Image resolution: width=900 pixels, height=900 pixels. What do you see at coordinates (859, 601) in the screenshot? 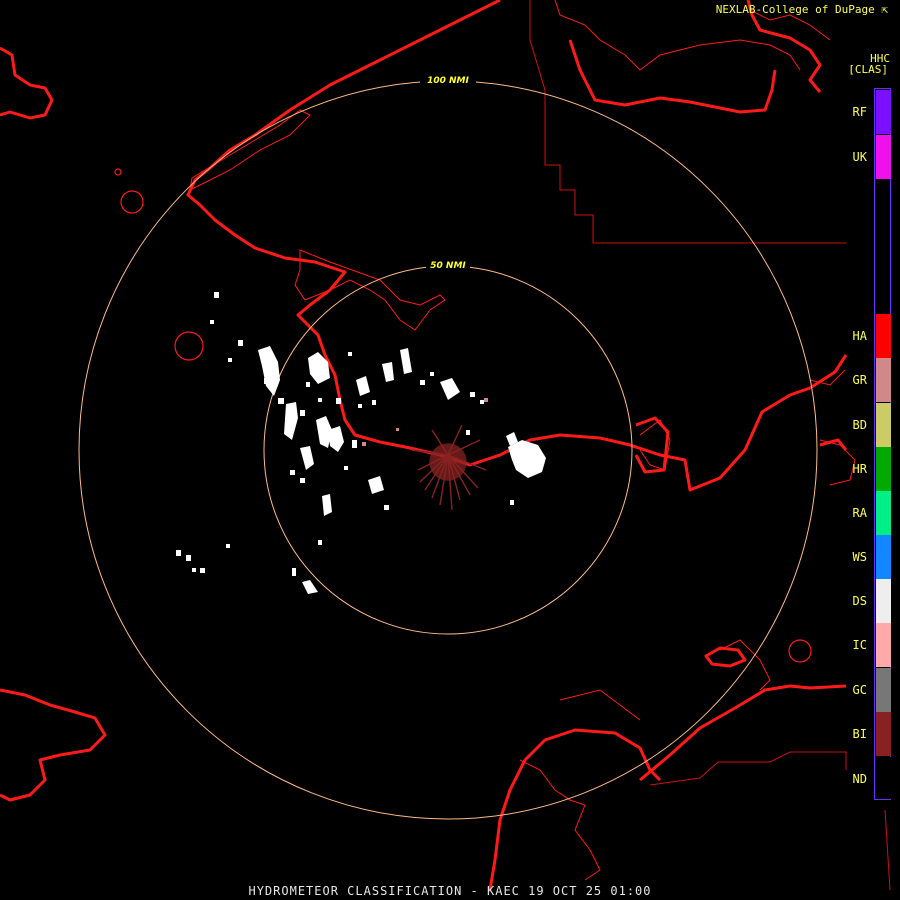
I see `legend-label-ds: DS` at bounding box center [859, 601].